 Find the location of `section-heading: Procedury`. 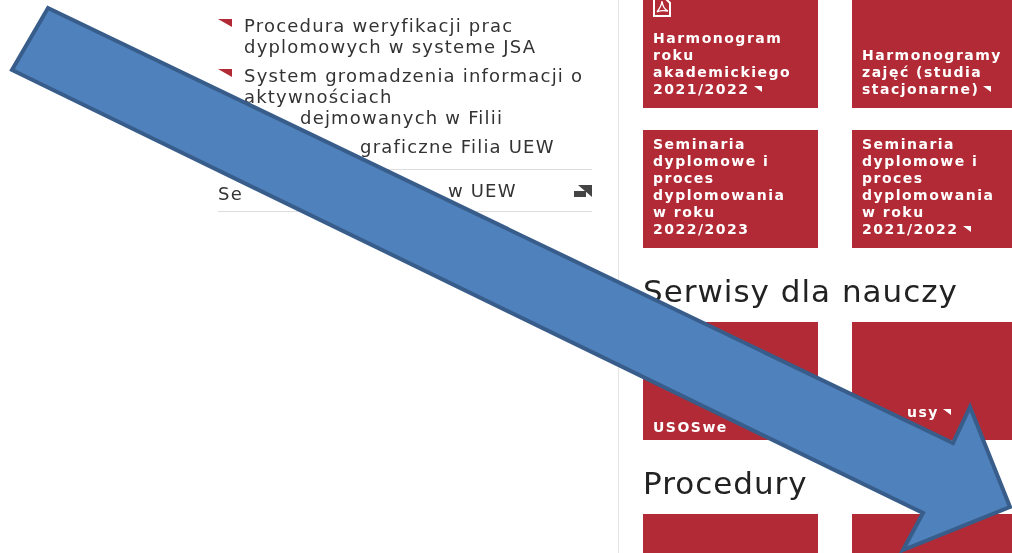

section-heading: Procedury is located at coordinates (726, 483).